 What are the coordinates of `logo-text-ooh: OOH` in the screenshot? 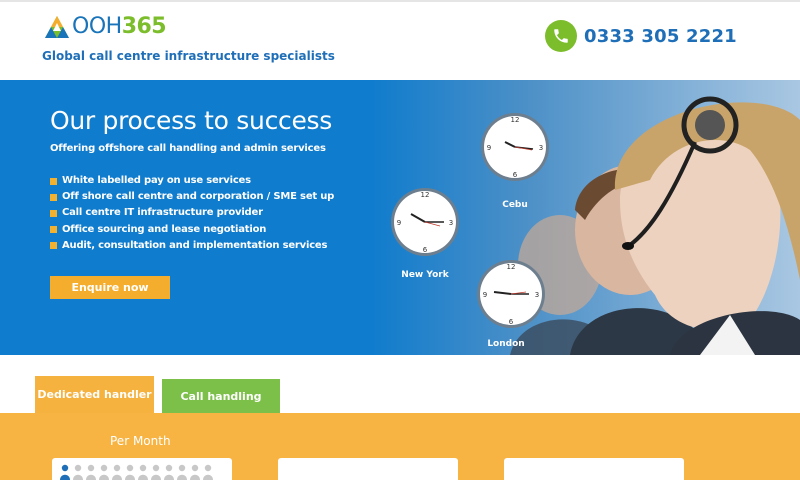 It's located at (97, 26).